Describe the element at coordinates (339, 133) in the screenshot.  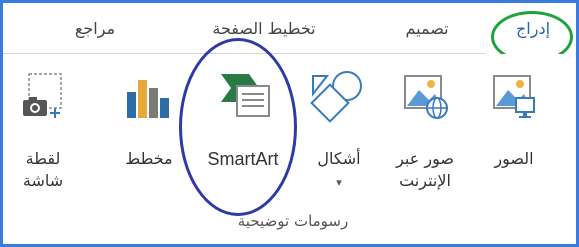
I see `shapes-button: أشكال ▾` at that location.